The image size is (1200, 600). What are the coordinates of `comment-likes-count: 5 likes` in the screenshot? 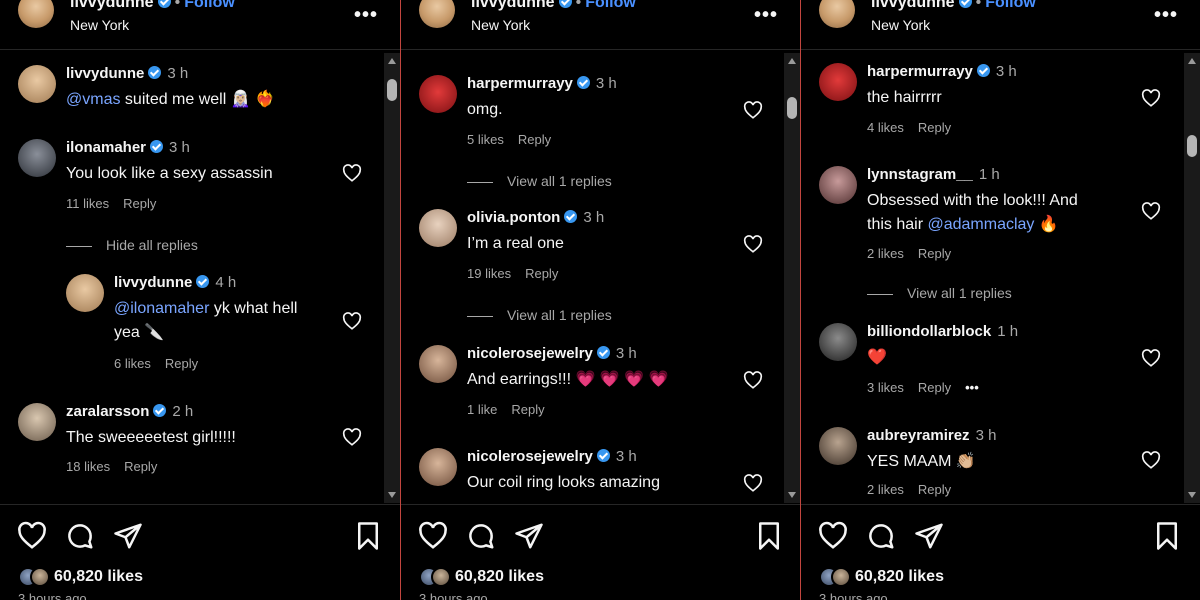 It's located at (485, 139).